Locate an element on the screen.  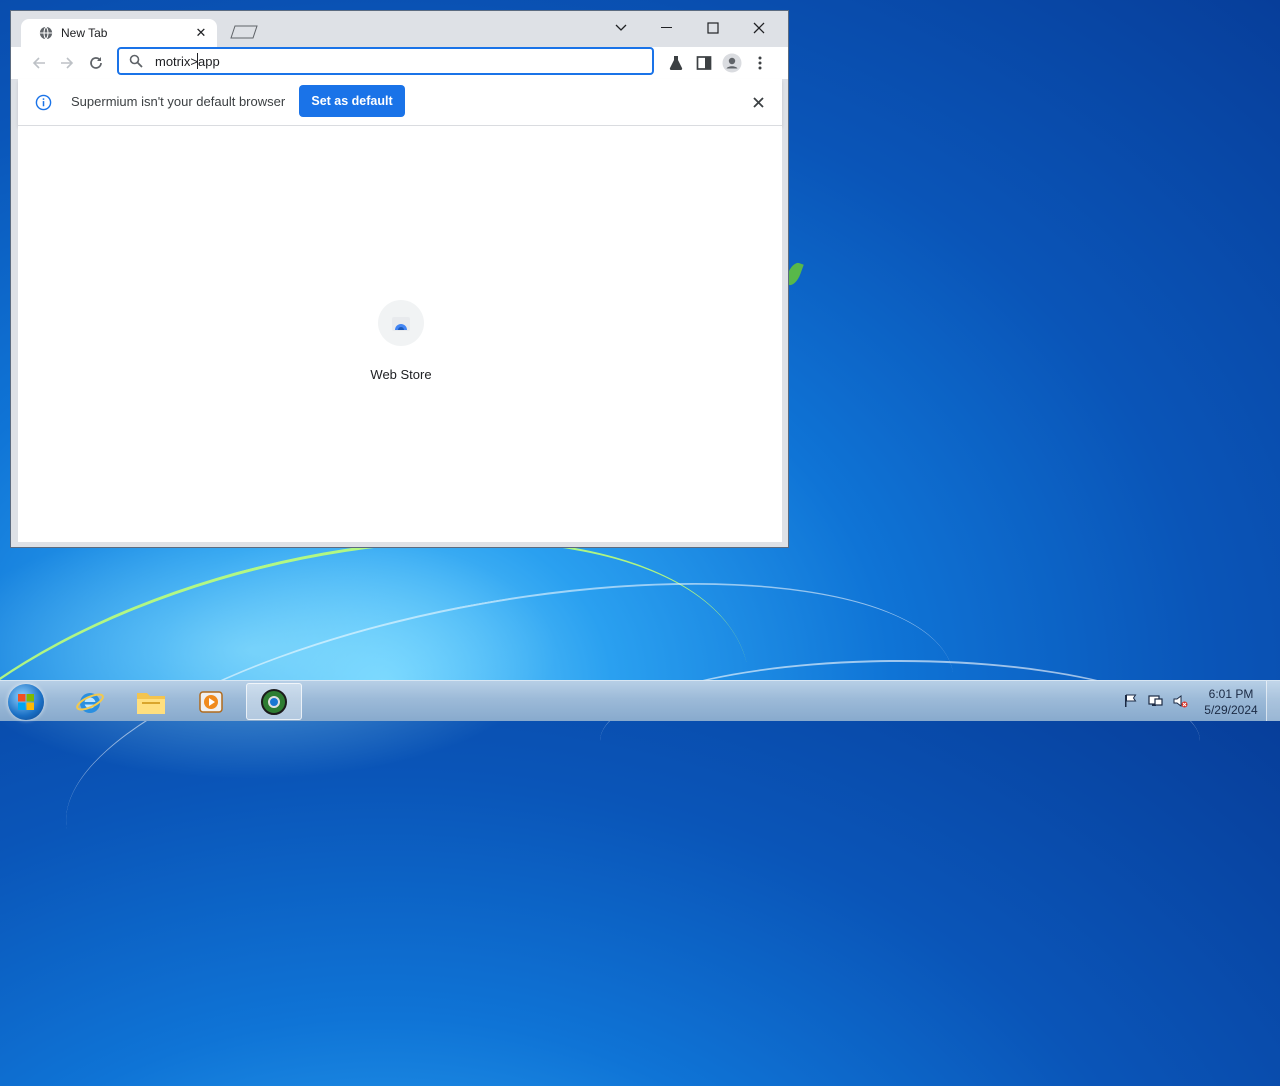
browser-toolbar: motrix>app is located at coordinates (399, 63).